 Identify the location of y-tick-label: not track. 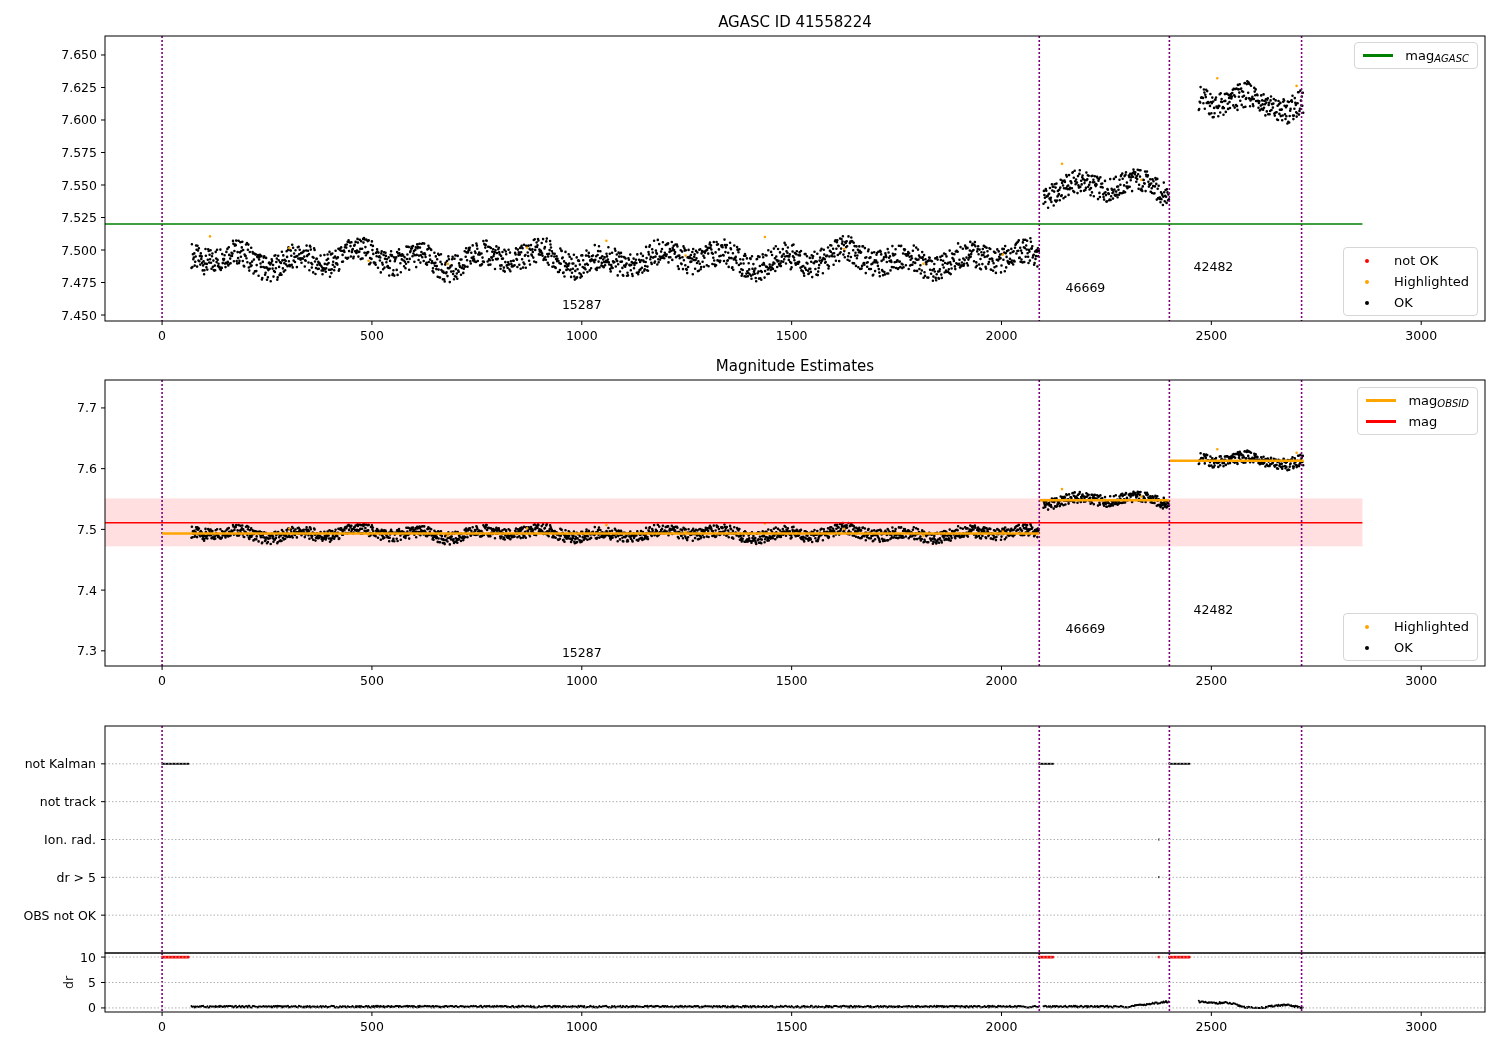
(67, 802).